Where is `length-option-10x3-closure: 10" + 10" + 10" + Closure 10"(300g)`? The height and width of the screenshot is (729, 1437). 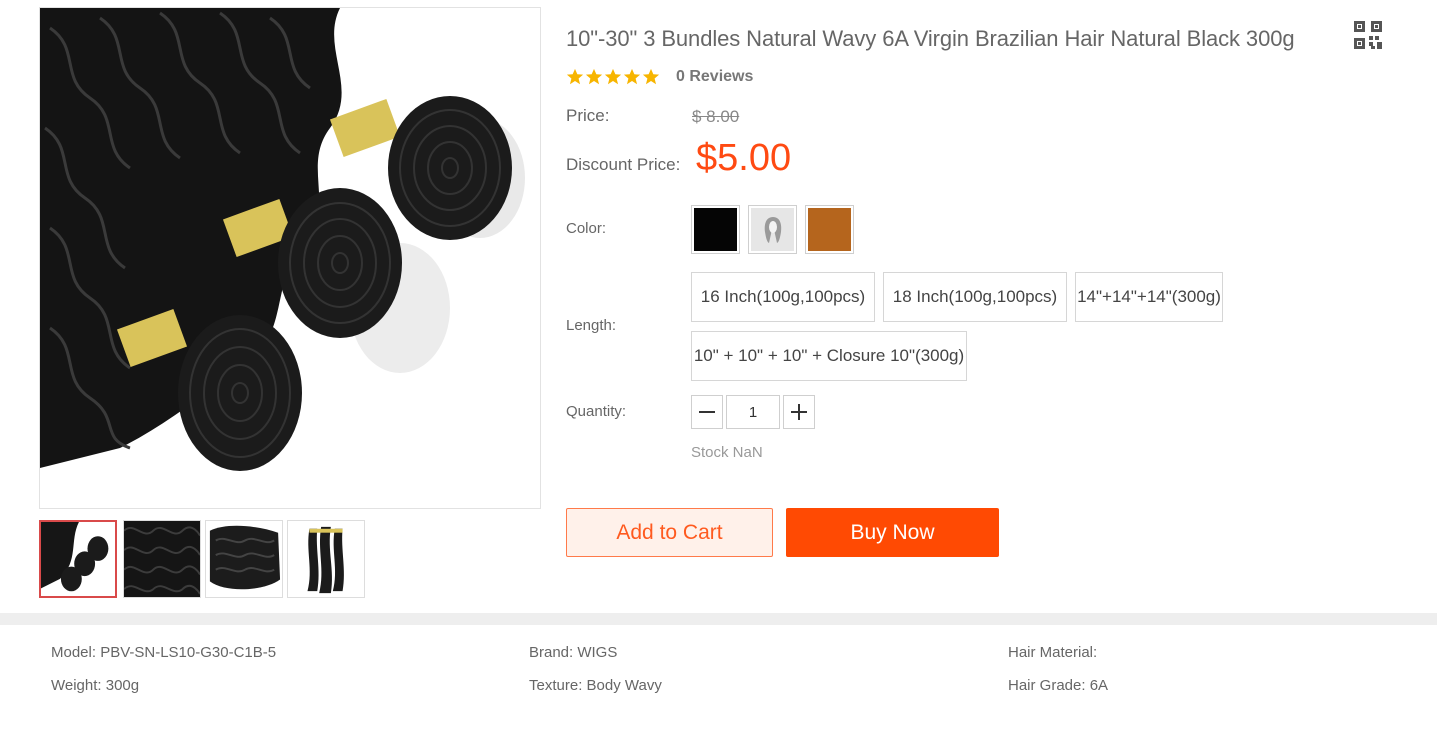 length-option-10x3-closure: 10" + 10" + 10" + Closure 10"(300g) is located at coordinates (829, 356).